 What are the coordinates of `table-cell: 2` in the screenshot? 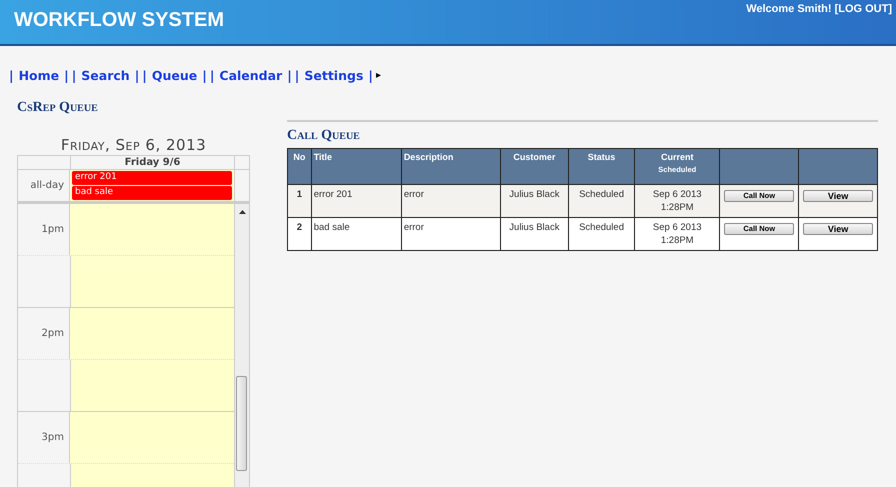 It's located at (299, 227).